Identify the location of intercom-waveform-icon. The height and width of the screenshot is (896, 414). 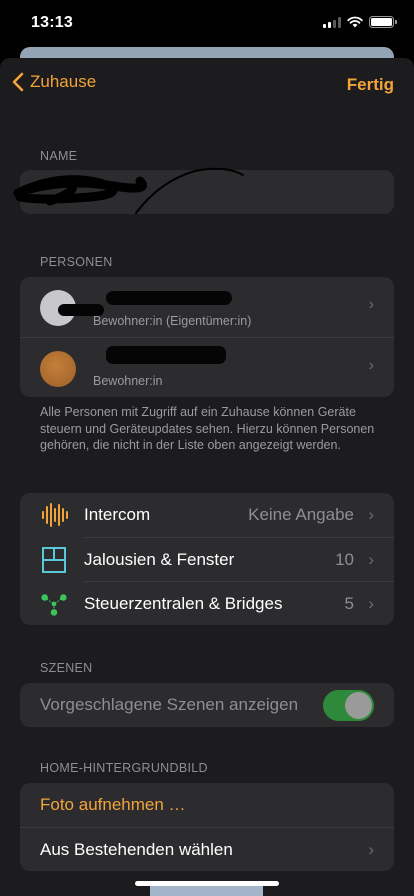
(54, 515).